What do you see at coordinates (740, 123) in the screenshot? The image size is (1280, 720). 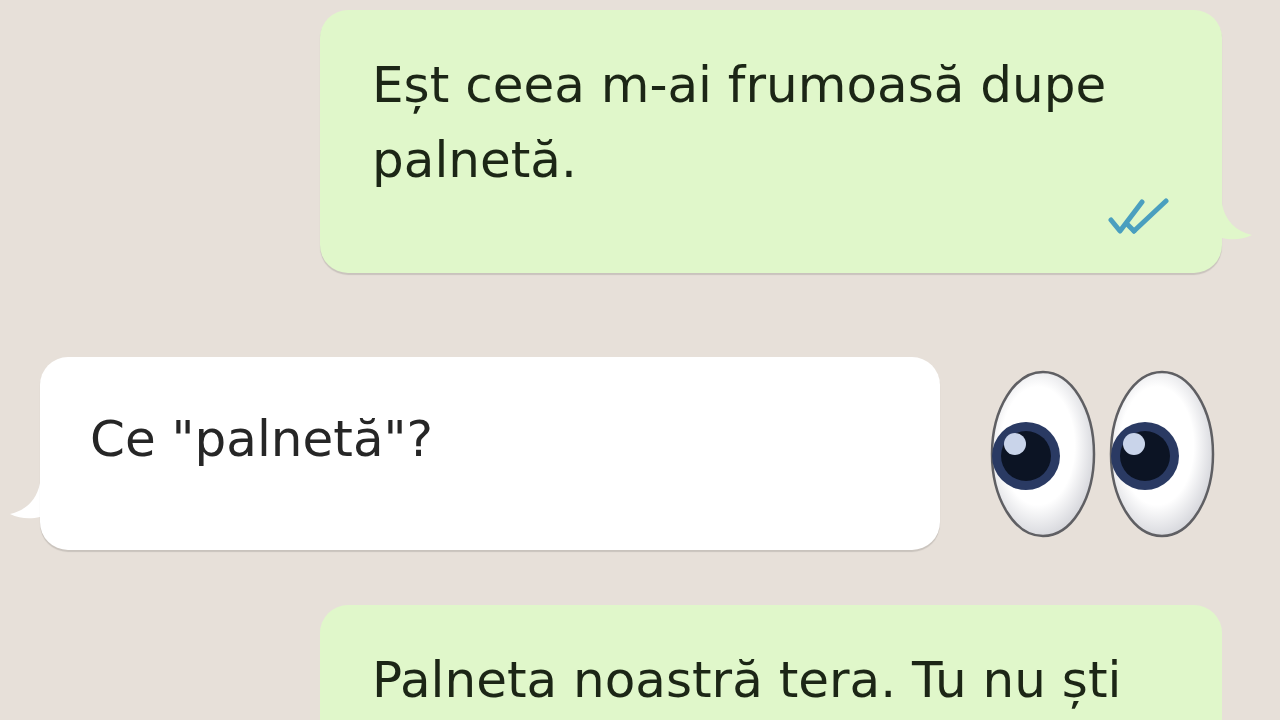 I see `message-text: Eșt ceea m-ai frumoasă dupe palnetă.` at bounding box center [740, 123].